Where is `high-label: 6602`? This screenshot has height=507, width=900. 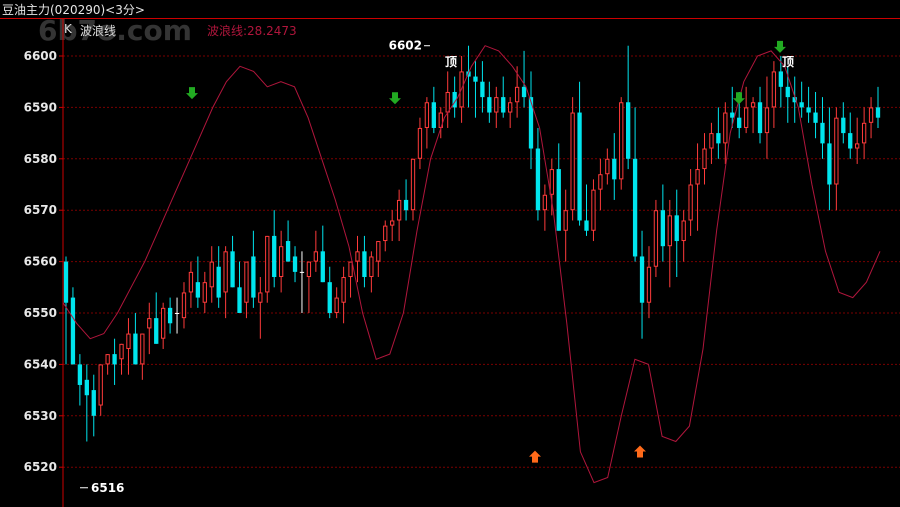 high-label: 6602 is located at coordinates (405, 46).